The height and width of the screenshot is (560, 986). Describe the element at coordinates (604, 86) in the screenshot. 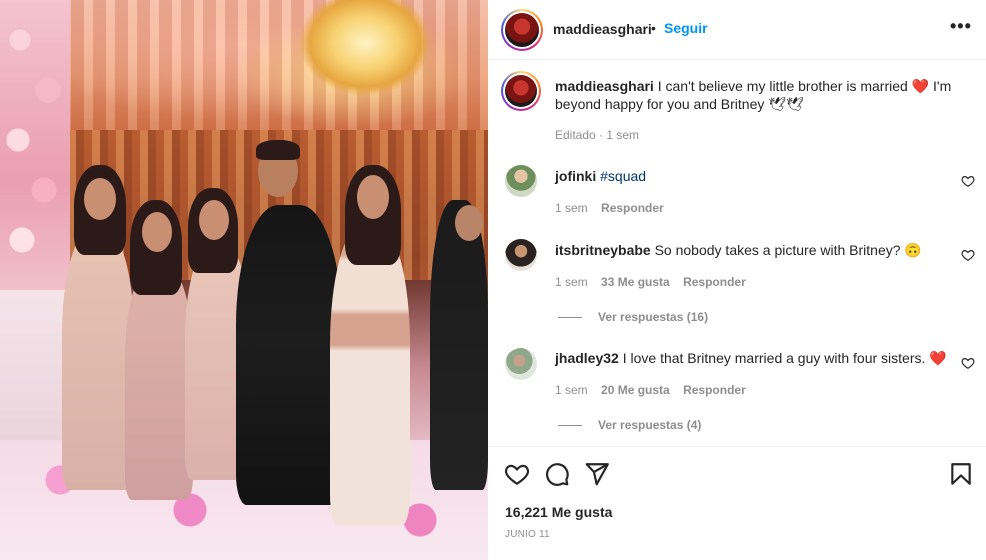

I see `caption-username: maddieasghari` at that location.